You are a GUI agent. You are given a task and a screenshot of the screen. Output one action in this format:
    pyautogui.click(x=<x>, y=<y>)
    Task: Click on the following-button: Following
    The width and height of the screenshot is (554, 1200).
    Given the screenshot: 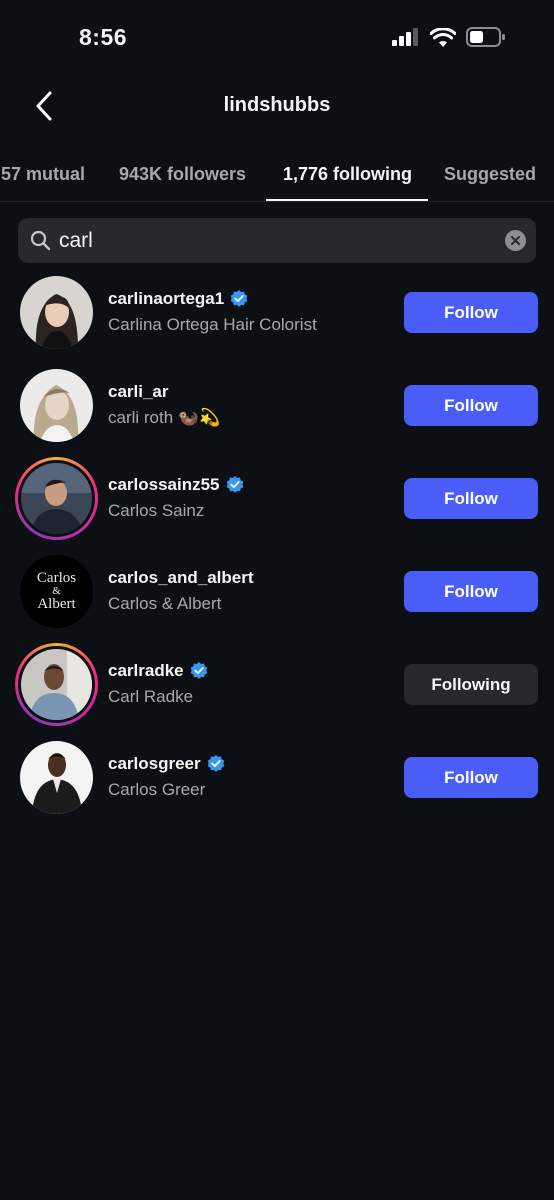 What is the action you would take?
    pyautogui.click(x=471, y=684)
    